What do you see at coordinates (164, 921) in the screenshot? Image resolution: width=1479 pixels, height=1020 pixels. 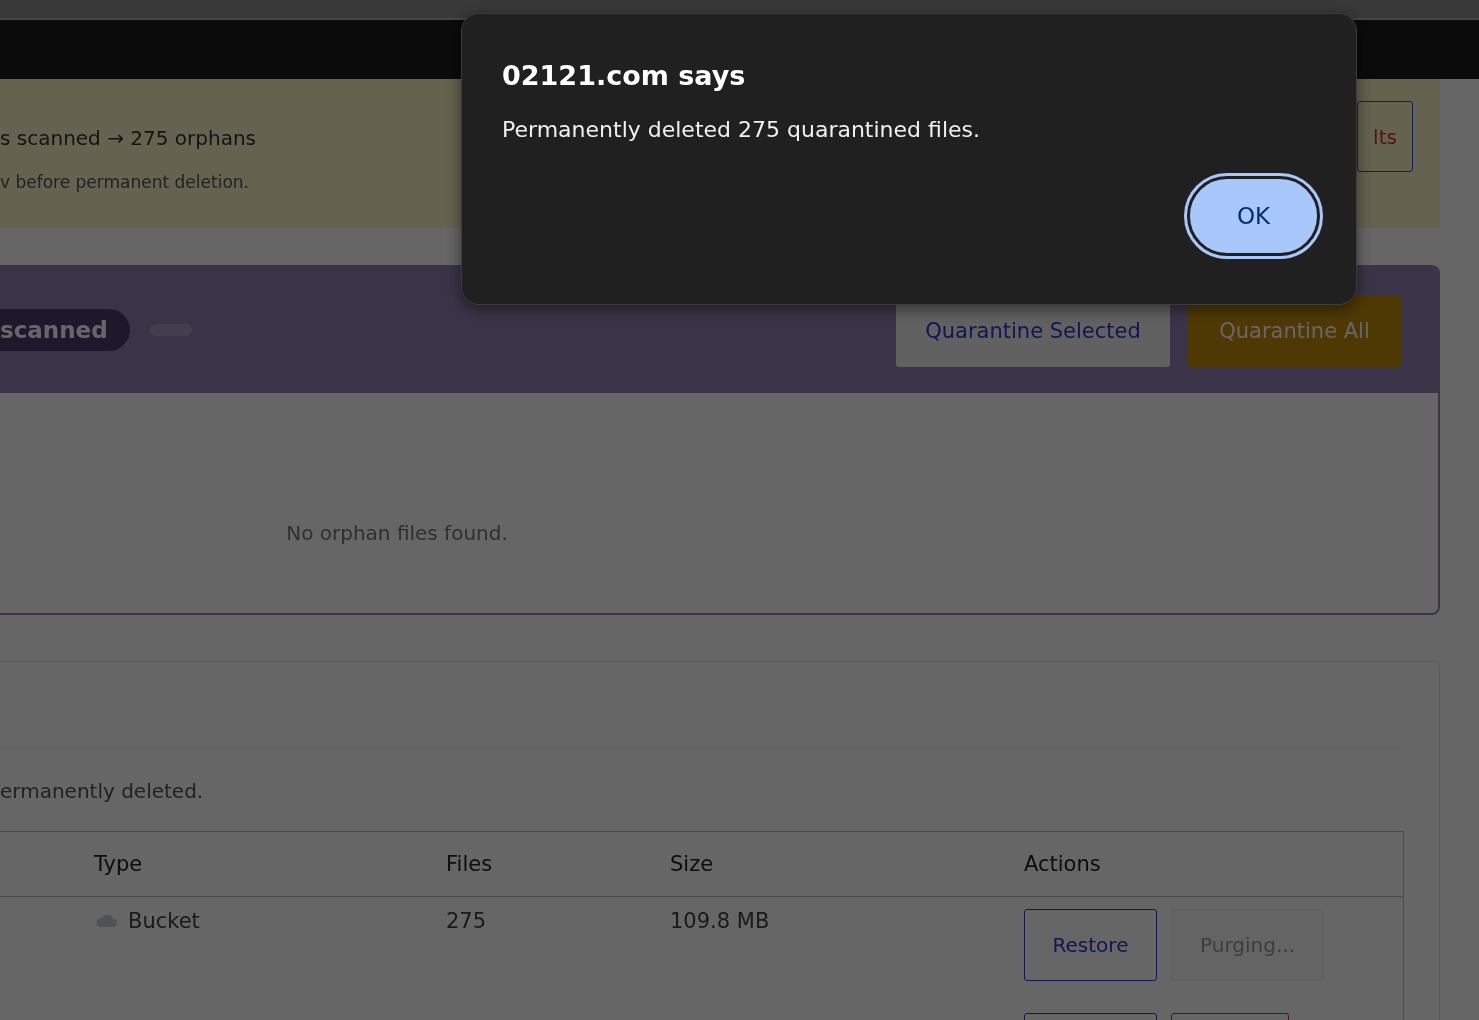 I see `table-cell: Bucket` at bounding box center [164, 921].